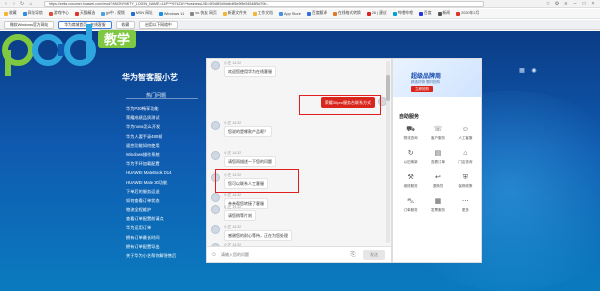 The image size is (600, 291). What do you see at coordinates (388, 88) in the screenshot?
I see `scroll-thumb` at bounding box center [388, 88].